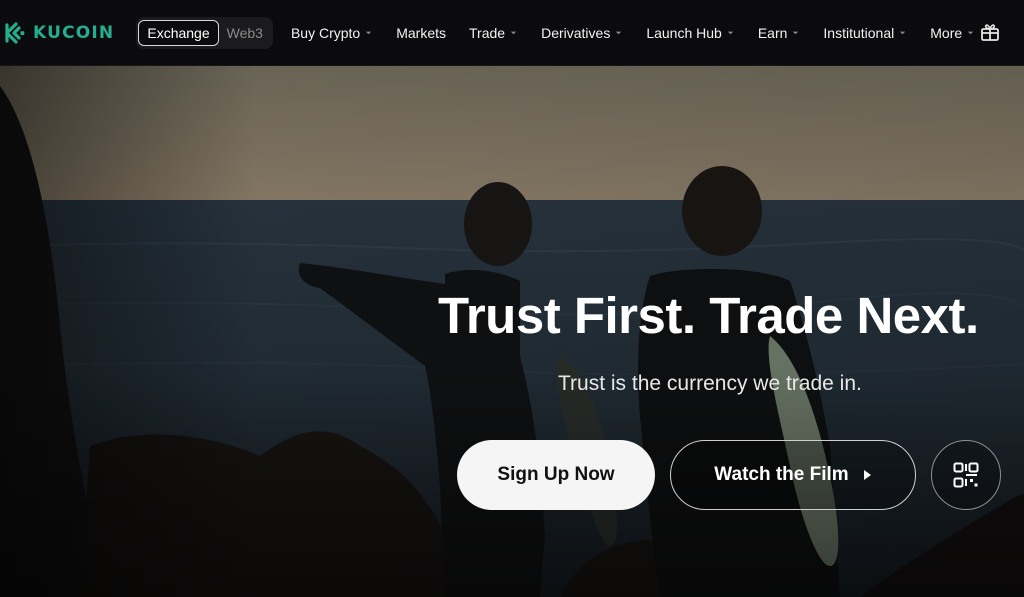  I want to click on menu-derivatives: Derivatives, so click(582, 33).